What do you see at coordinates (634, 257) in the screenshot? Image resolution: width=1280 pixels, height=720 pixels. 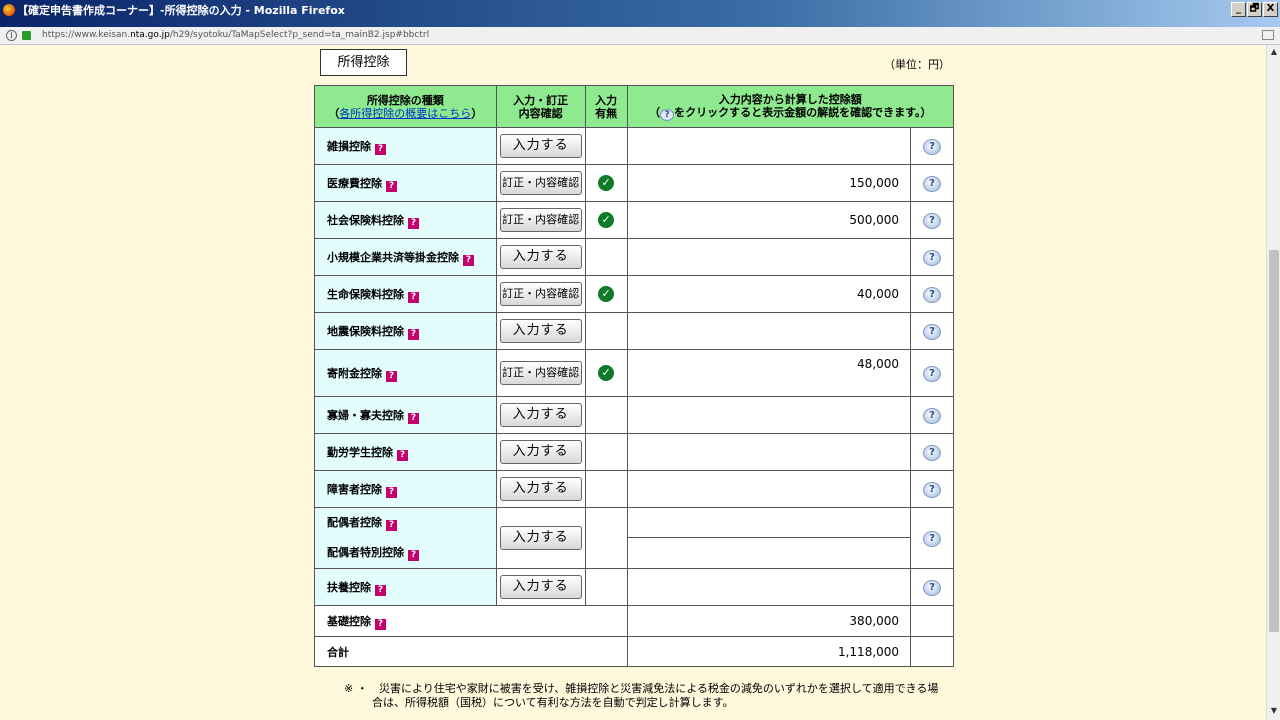 I see `table-row: 小規模企業共済等掛金控除? 入力する ?` at bounding box center [634, 257].